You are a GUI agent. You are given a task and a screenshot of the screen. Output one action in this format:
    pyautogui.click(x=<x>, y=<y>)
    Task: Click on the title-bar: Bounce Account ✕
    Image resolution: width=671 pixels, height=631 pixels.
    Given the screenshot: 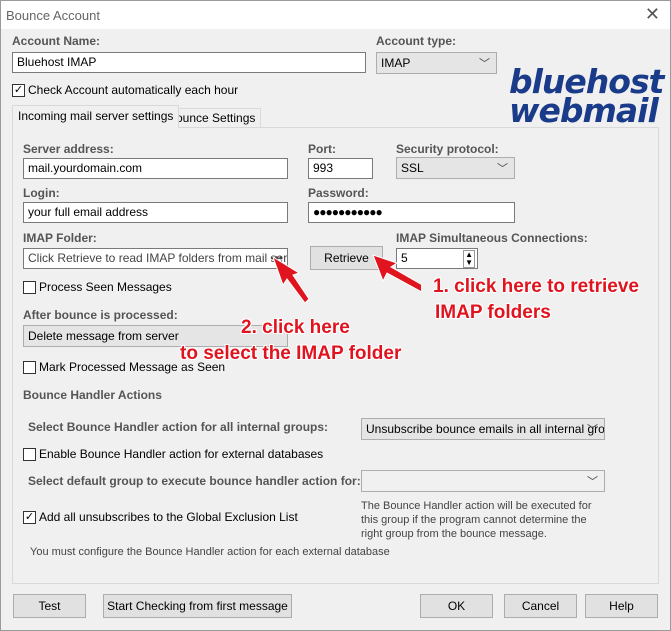 What is the action you would take?
    pyautogui.click(x=335, y=15)
    